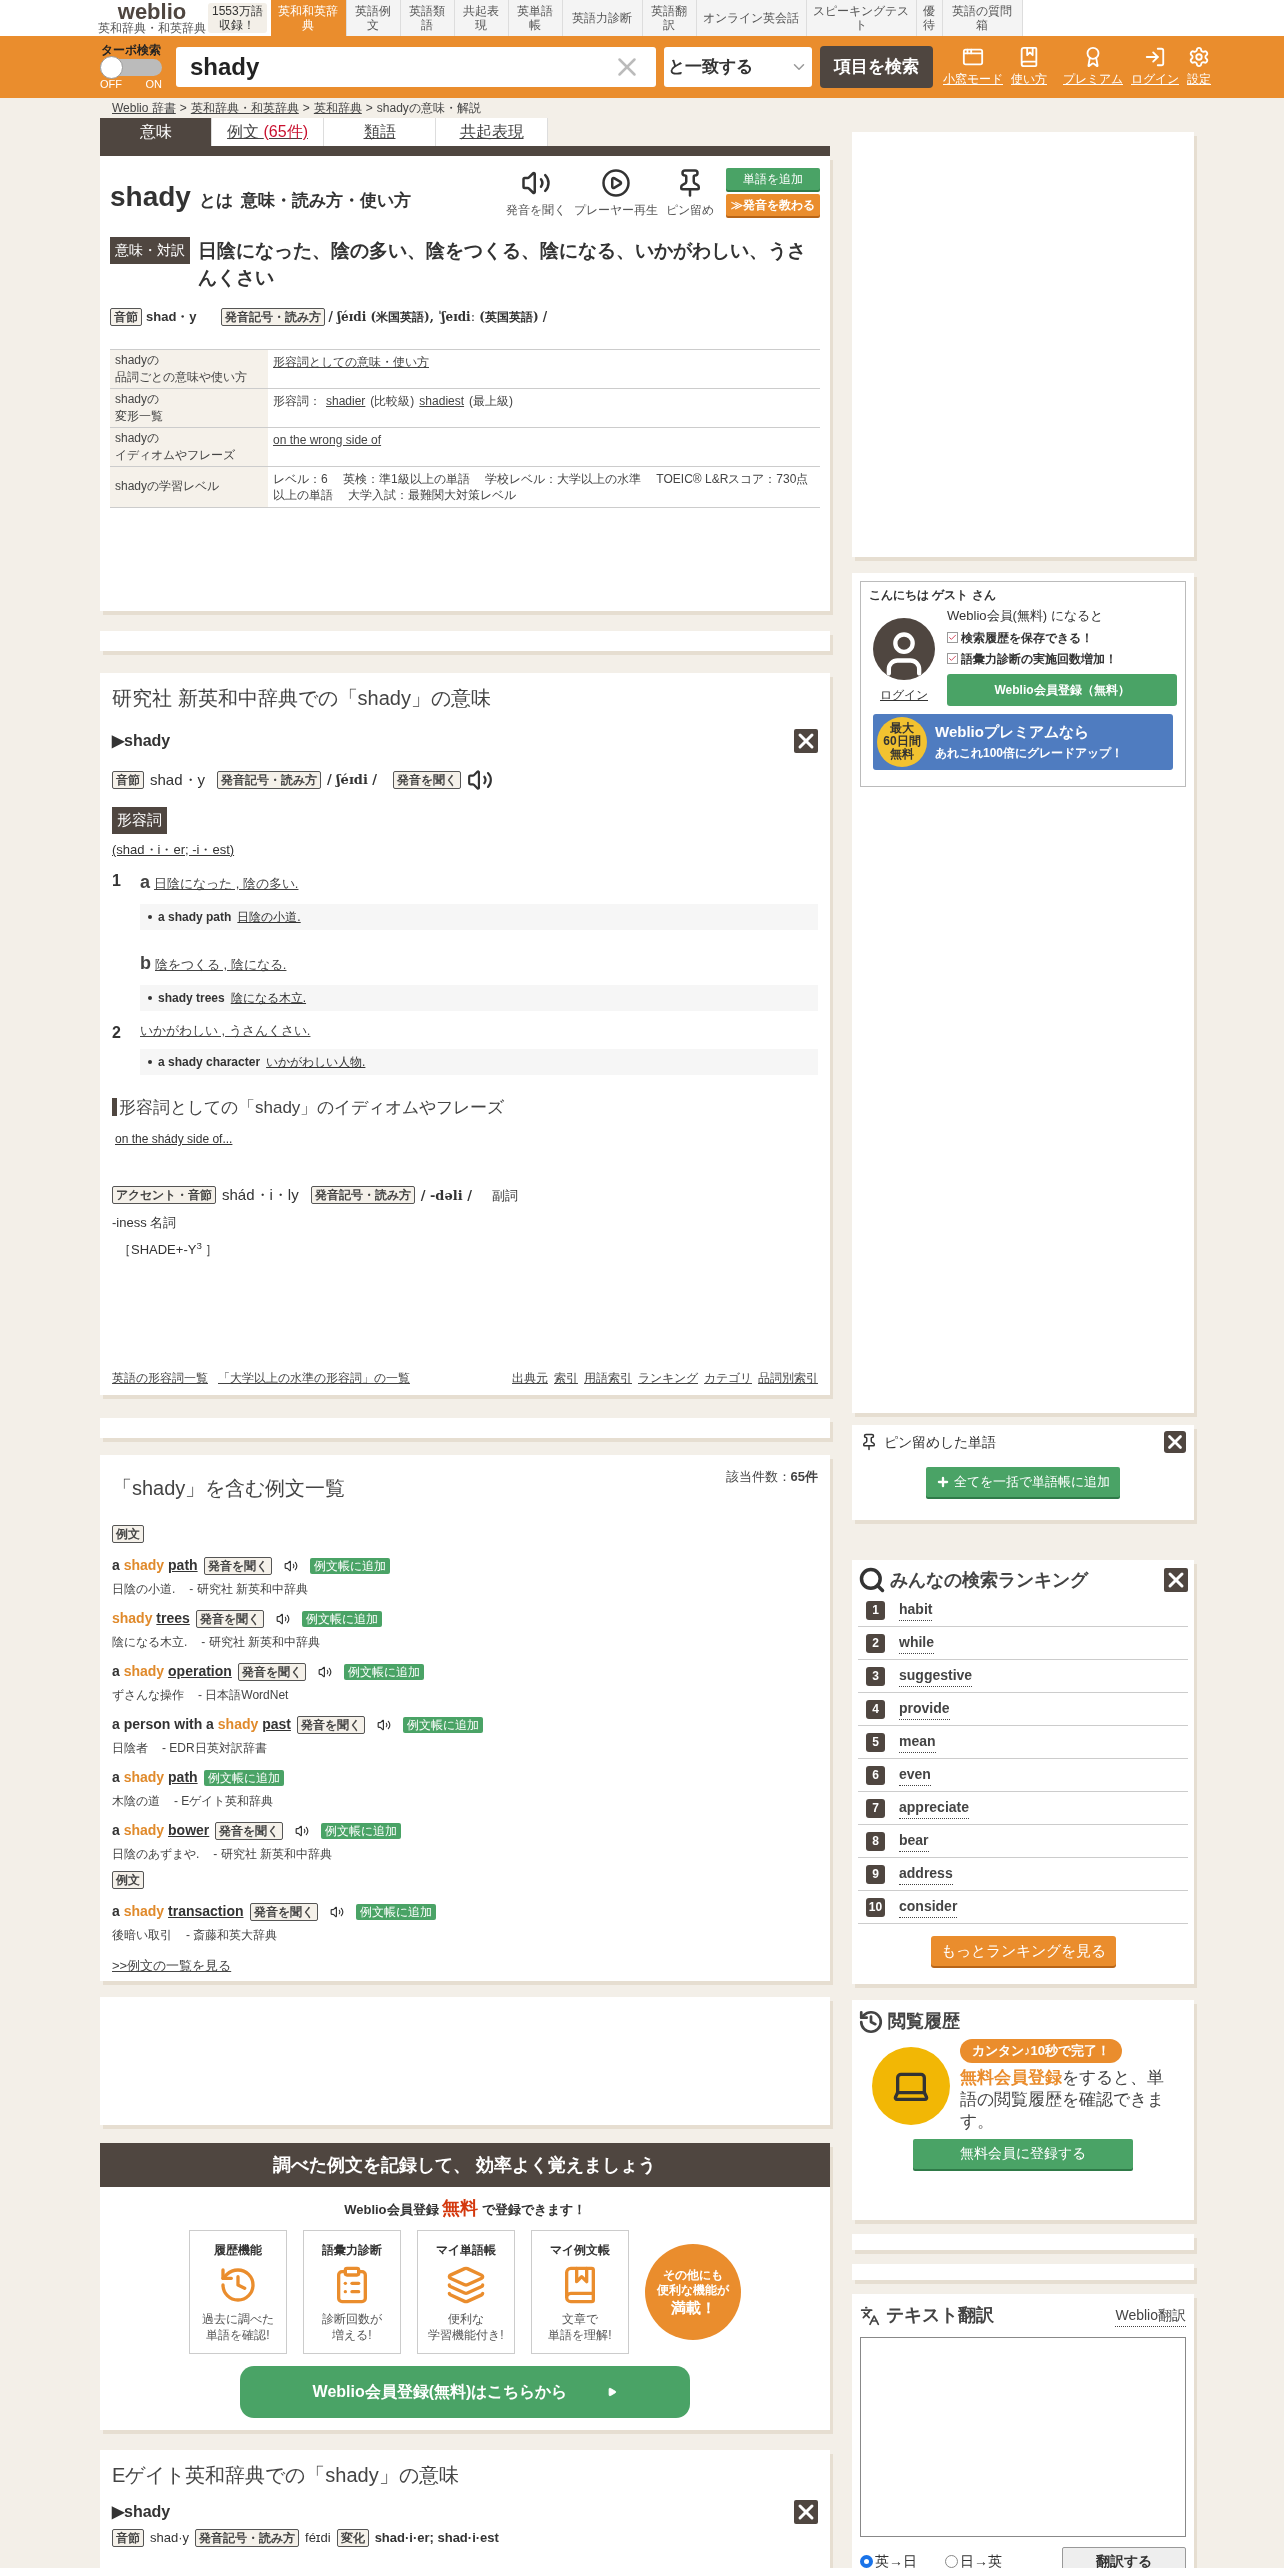  Describe the element at coordinates (924, 2021) in the screenshot. I see `panel-title: 閲覧履歴` at that location.